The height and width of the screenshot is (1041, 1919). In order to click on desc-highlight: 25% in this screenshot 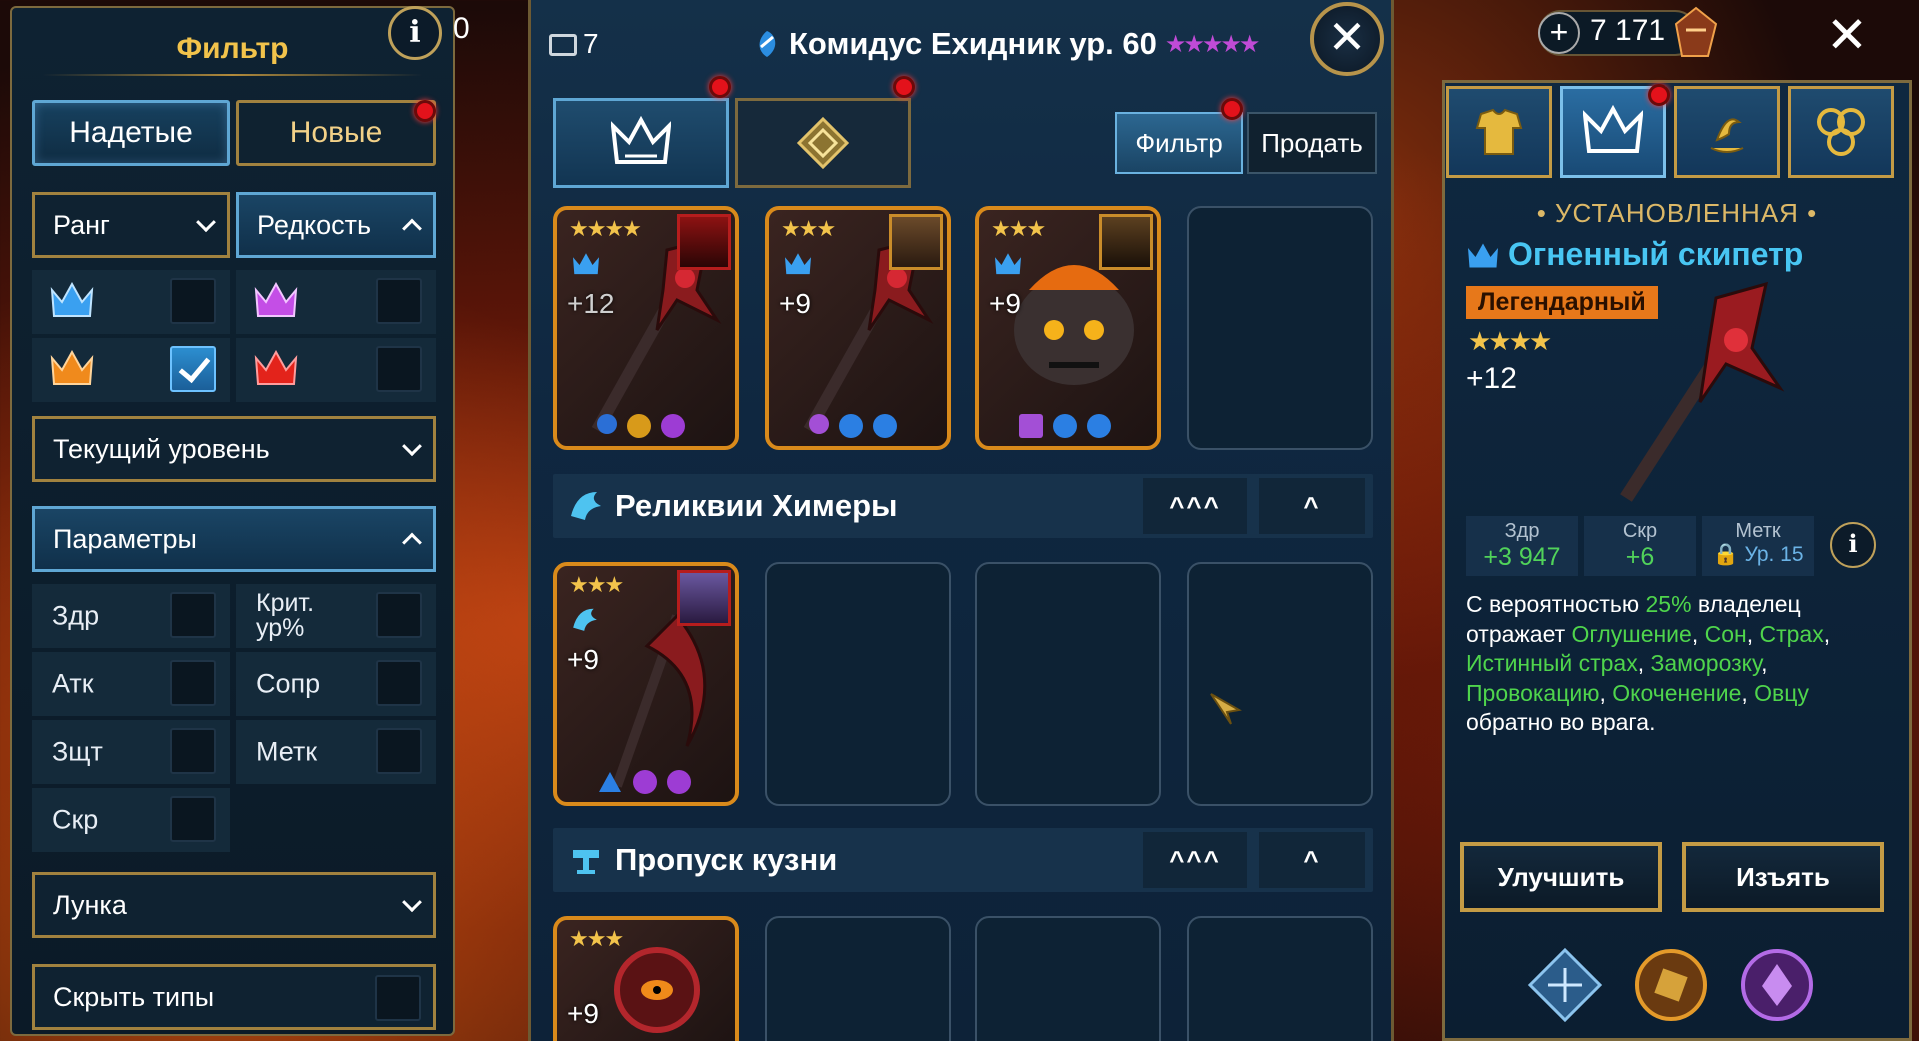, I will do `click(1668, 604)`.